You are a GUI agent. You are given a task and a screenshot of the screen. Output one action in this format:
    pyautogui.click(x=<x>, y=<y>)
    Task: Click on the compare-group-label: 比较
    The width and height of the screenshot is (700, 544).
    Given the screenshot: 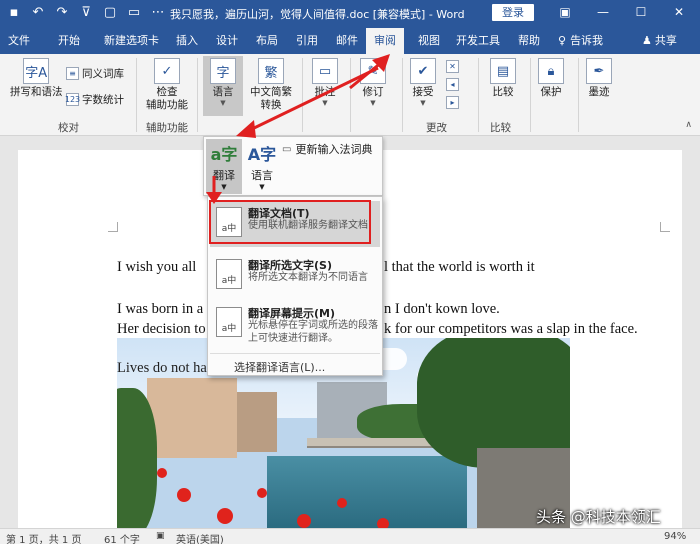 What is the action you would take?
    pyautogui.click(x=500, y=128)
    